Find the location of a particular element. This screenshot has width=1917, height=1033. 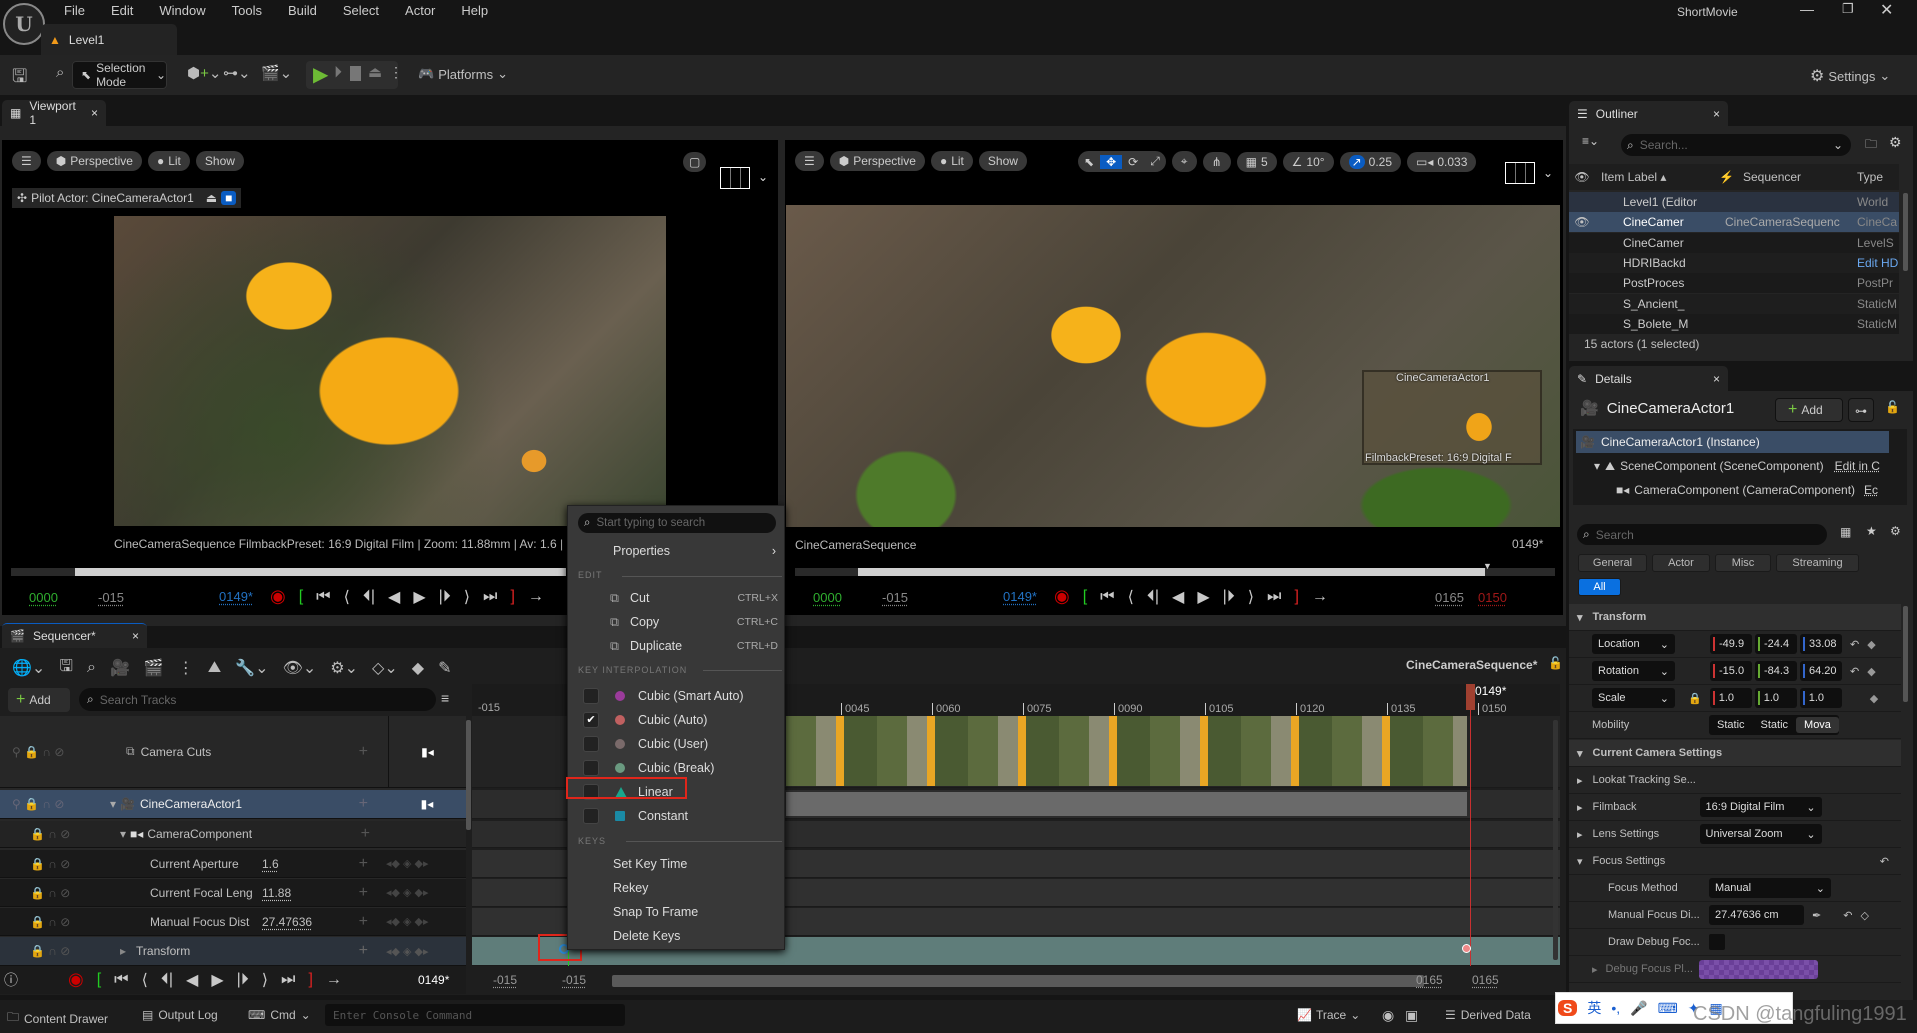

location-y: -24.4 is located at coordinates (1776, 644).